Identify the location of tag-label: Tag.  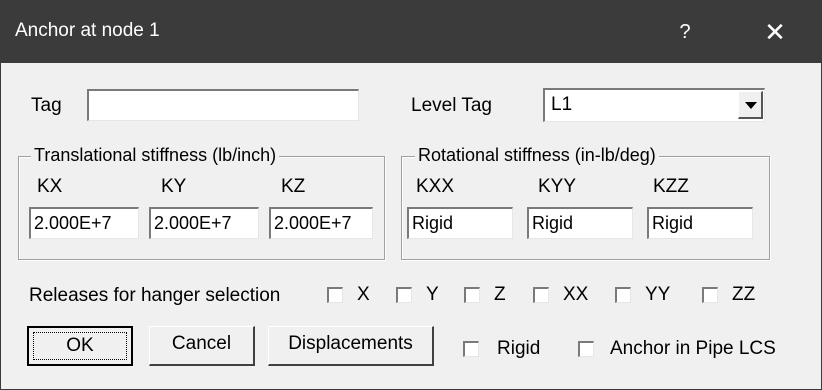
(46, 105).